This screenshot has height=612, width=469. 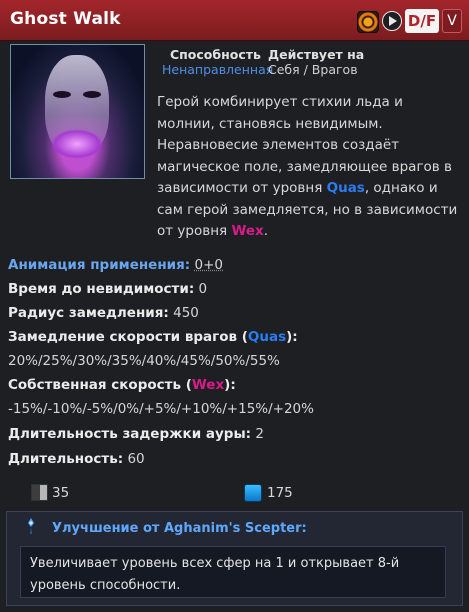 I want to click on self-speed-label-end: ):, so click(x=230, y=385).